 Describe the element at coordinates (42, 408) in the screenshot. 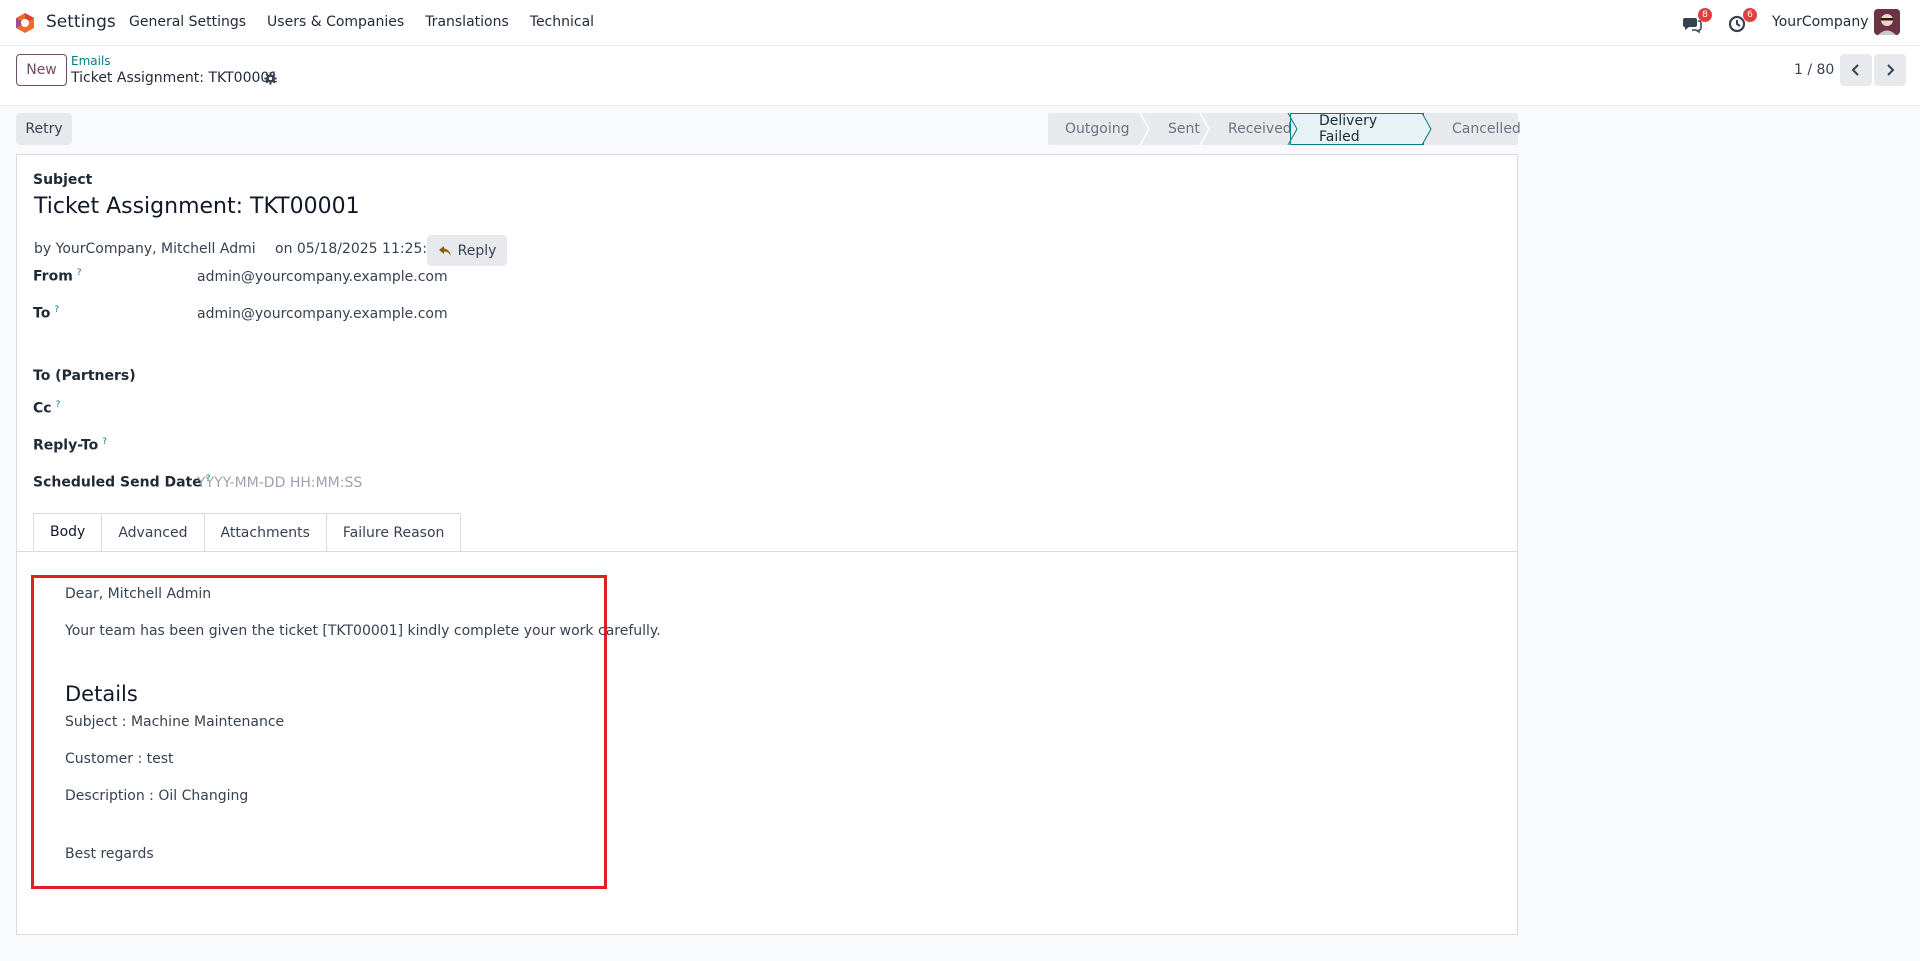

I see `cc-label-text: Cc` at that location.